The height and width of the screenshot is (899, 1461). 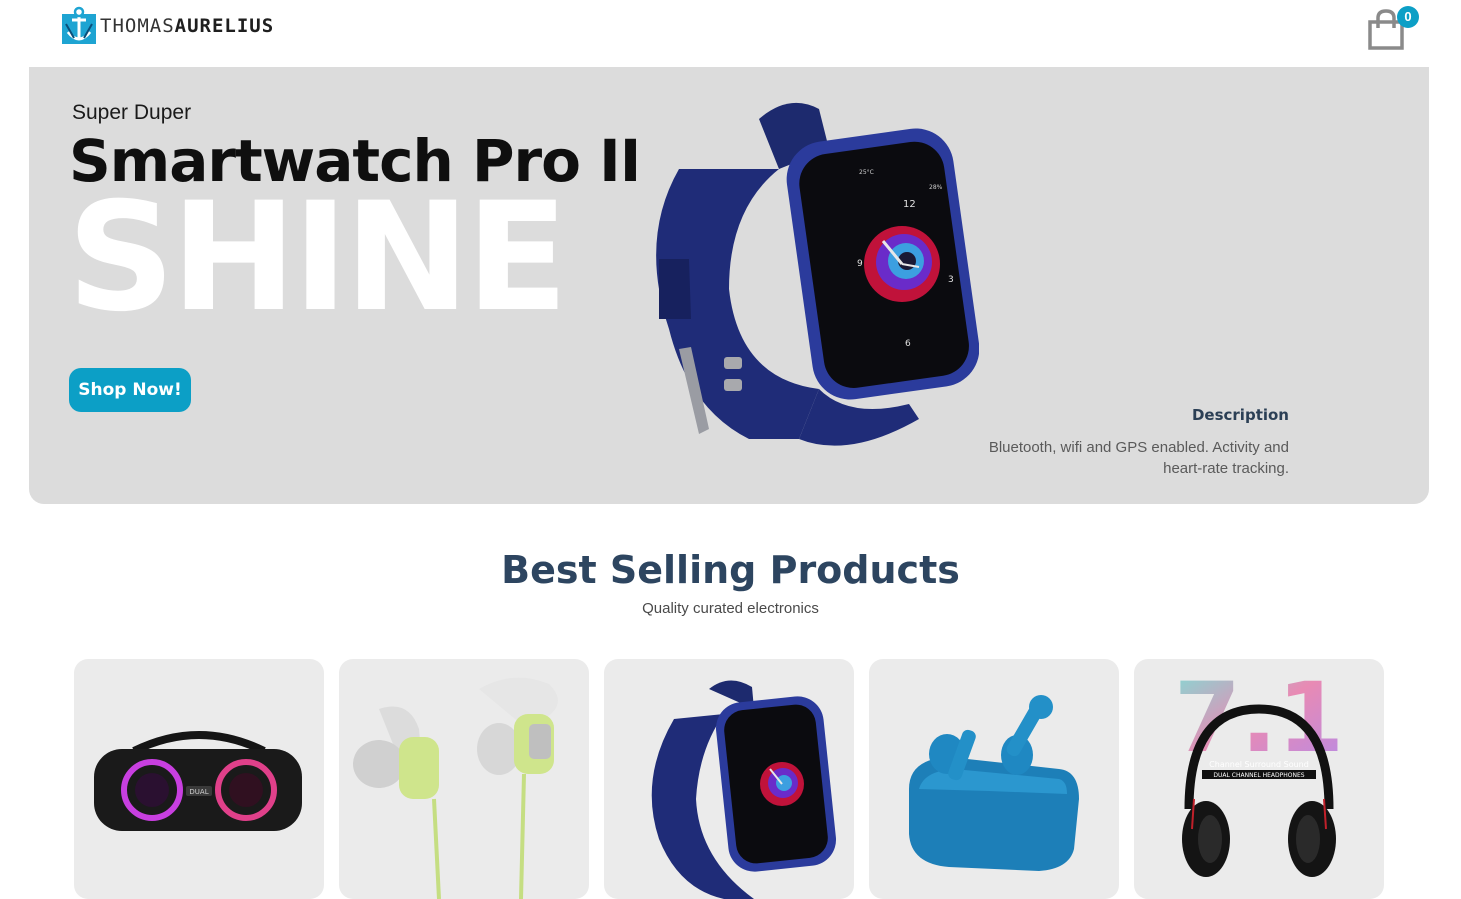 What do you see at coordinates (936, 187) in the screenshot?
I see `watch-battery: 28%` at bounding box center [936, 187].